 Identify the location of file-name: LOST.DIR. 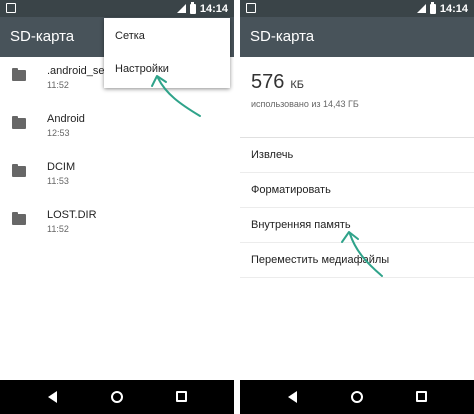
(72, 215).